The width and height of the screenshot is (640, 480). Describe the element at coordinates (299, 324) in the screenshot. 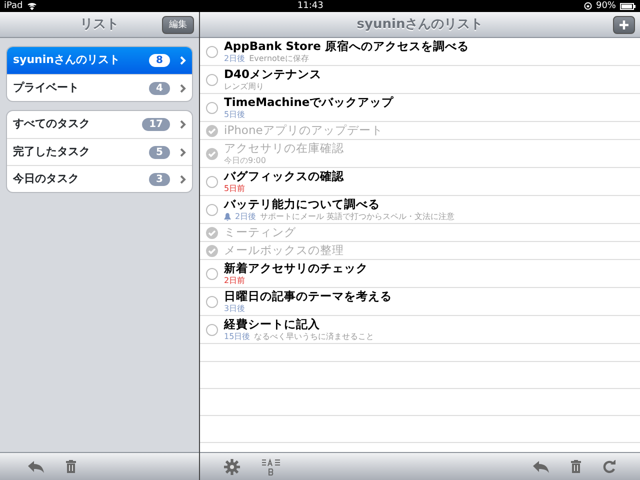

I see `task-title: 経費シートに記入` at that location.